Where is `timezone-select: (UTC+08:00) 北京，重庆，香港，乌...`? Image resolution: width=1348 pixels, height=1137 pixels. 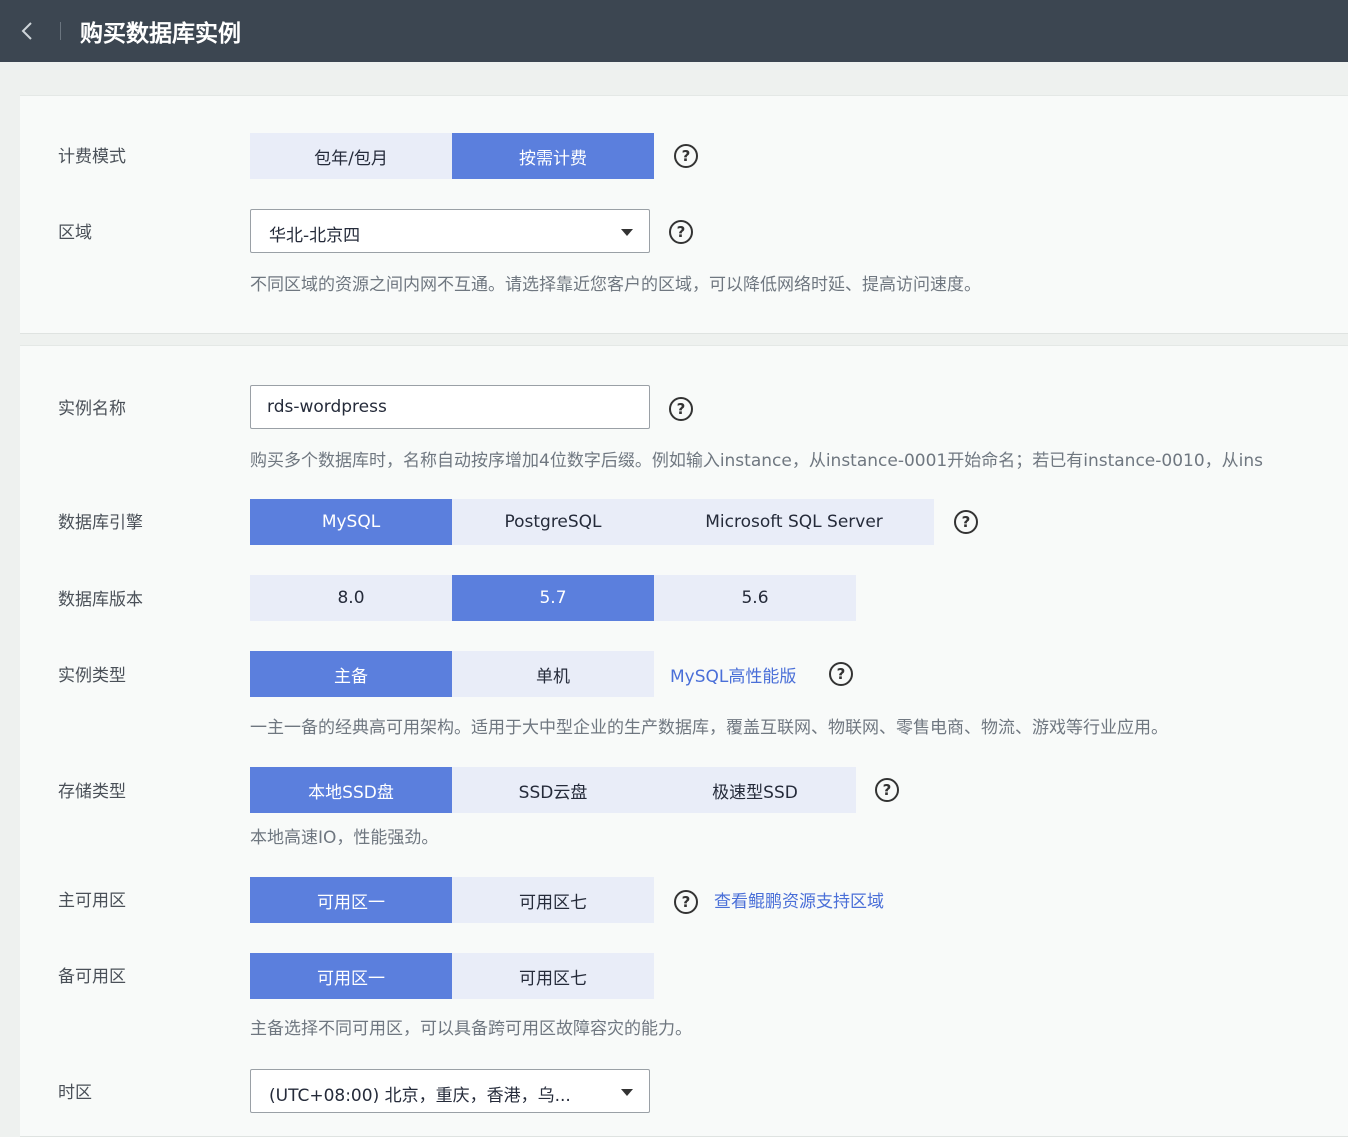 timezone-select: (UTC+08:00) 北京，重庆，香港，乌... is located at coordinates (450, 1091).